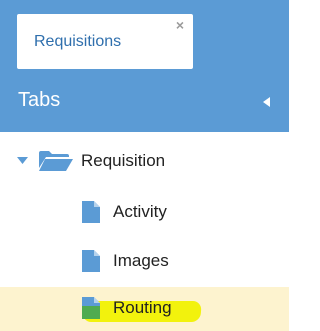 The height and width of the screenshot is (331, 320). What do you see at coordinates (180, 25) in the screenshot?
I see `close-icon: ×` at bounding box center [180, 25].